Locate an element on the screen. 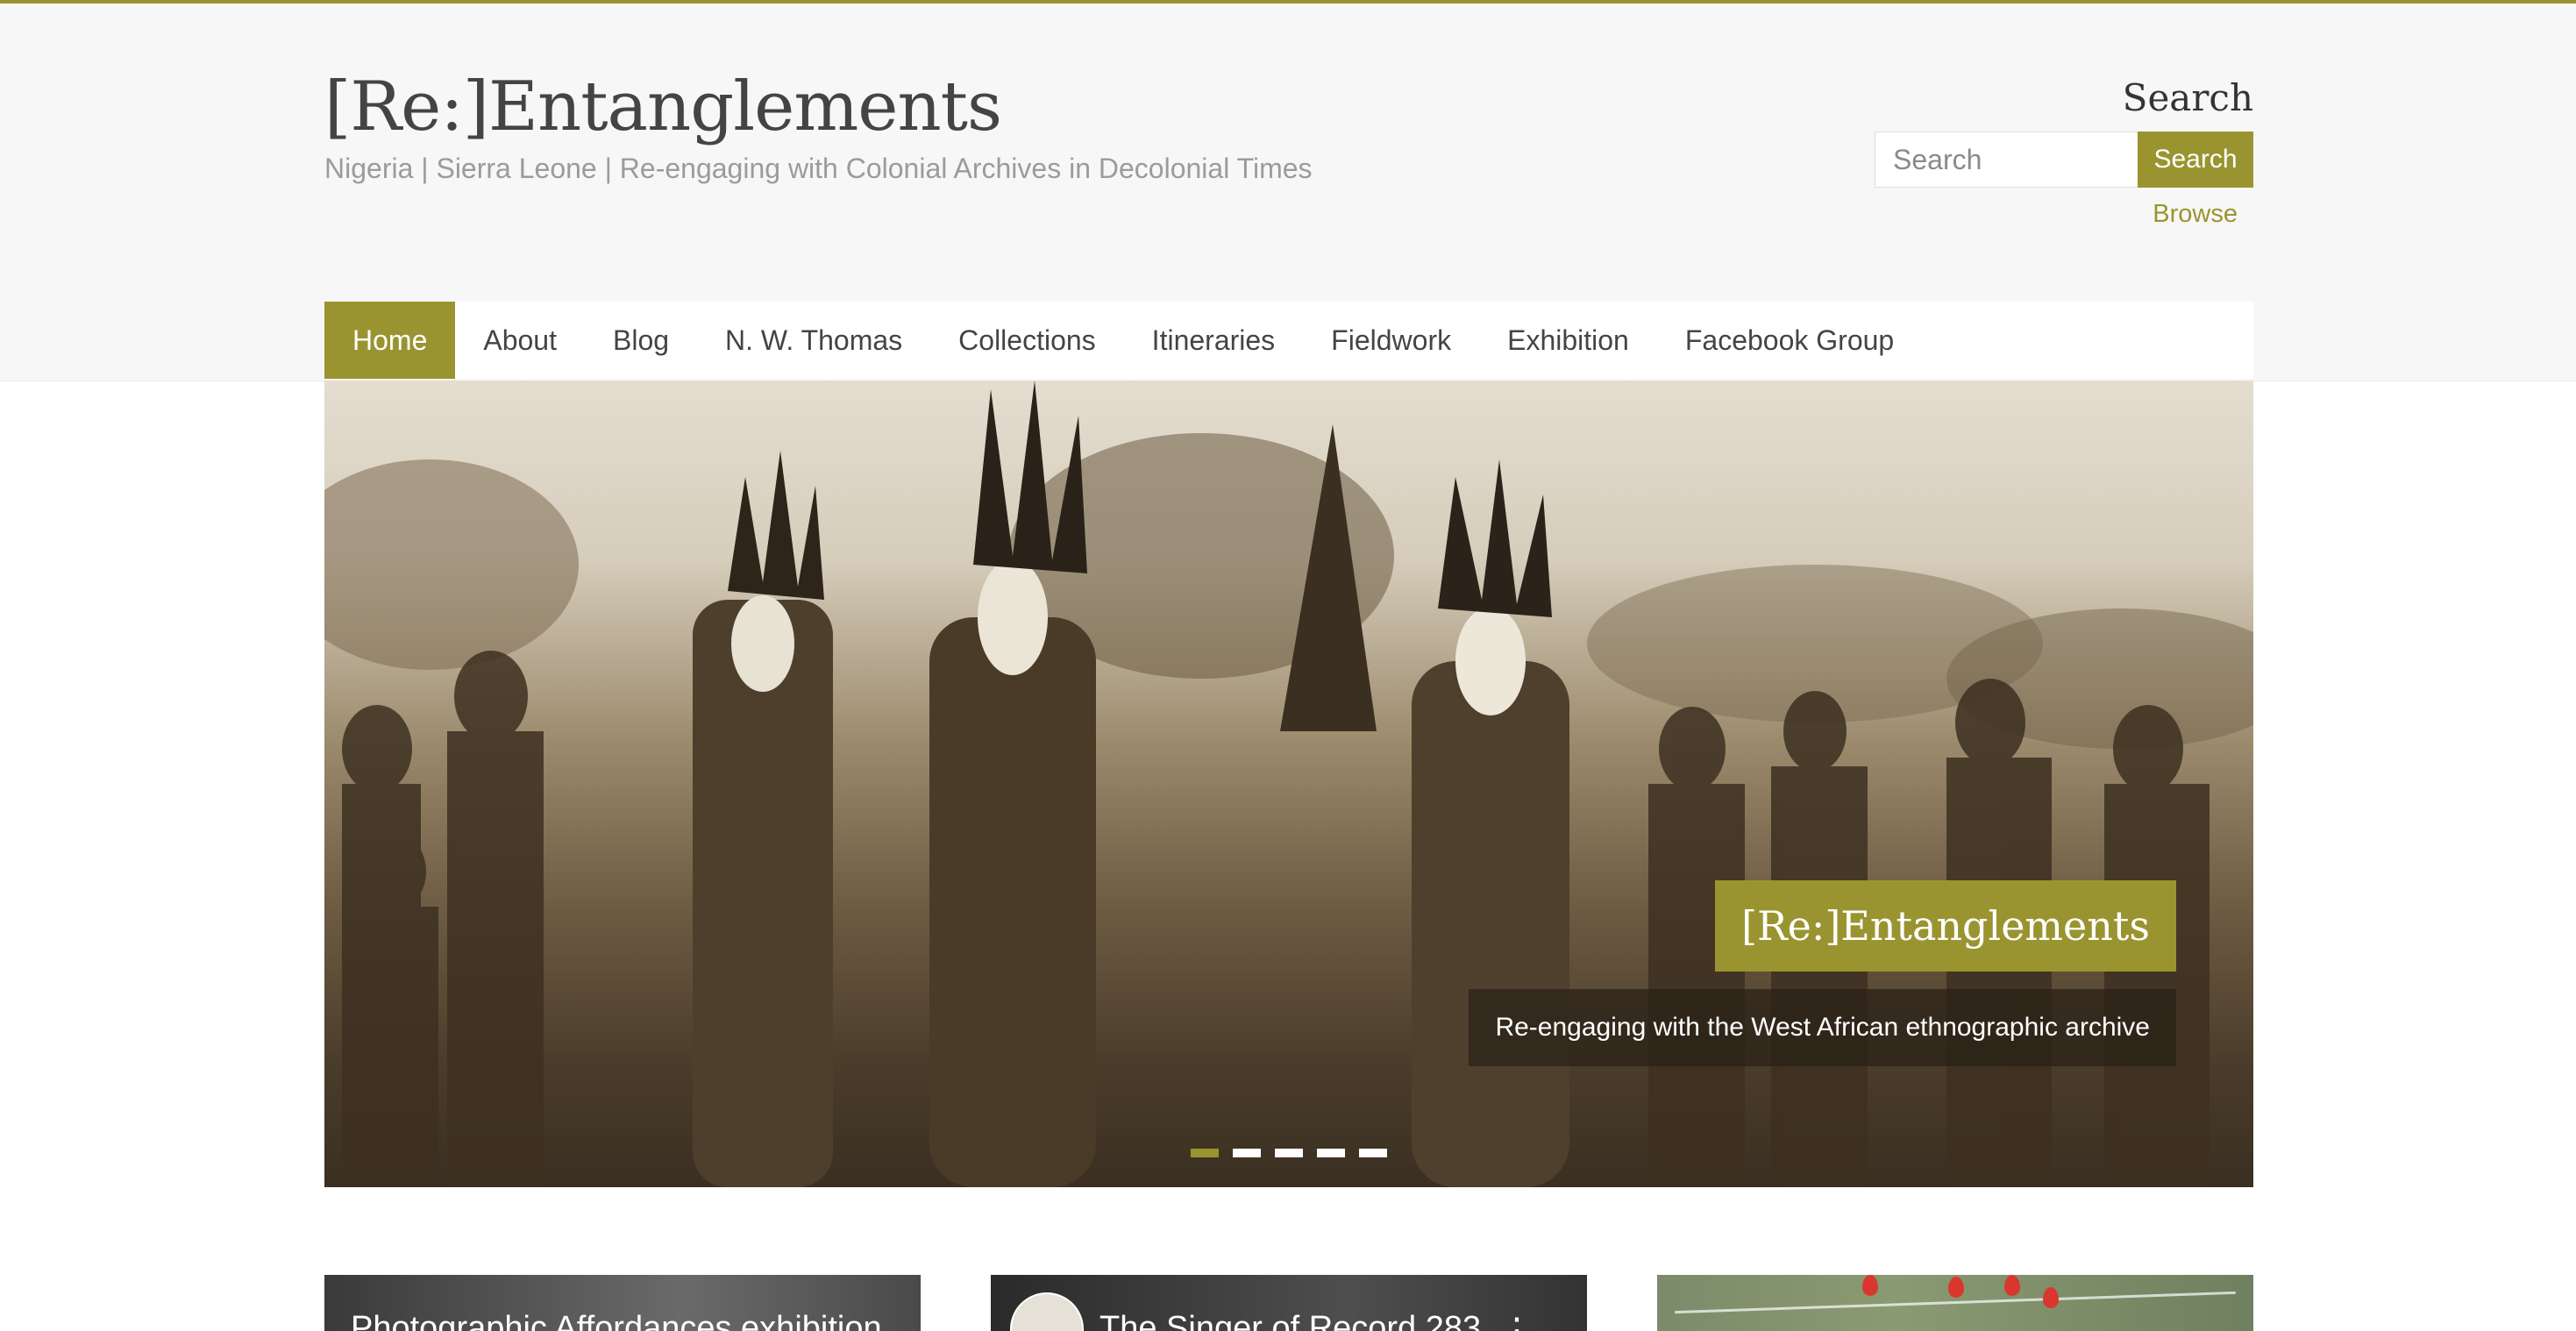 This screenshot has width=2576, height=1331. nav-item-home: Home is located at coordinates (390, 340).